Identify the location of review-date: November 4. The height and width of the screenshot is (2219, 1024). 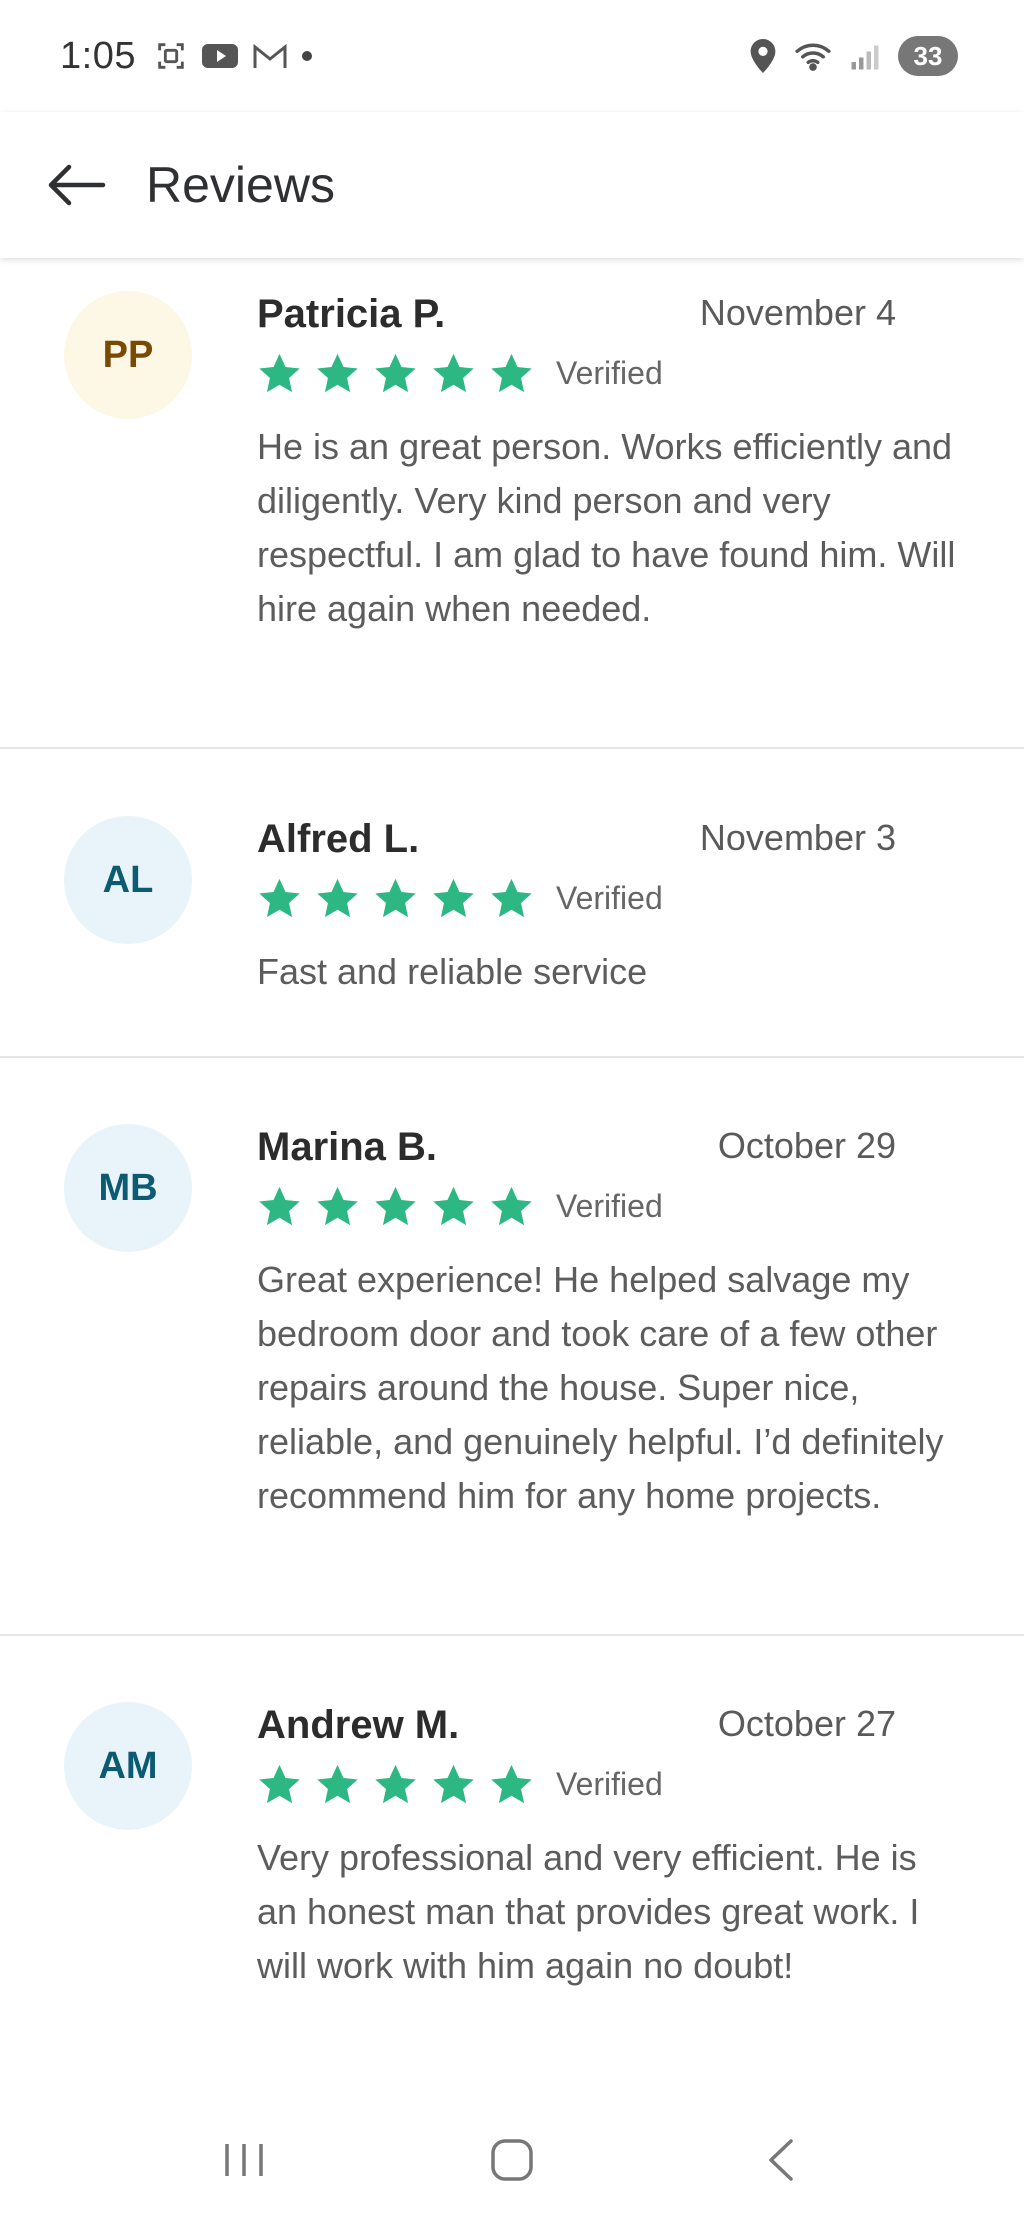
(797, 312).